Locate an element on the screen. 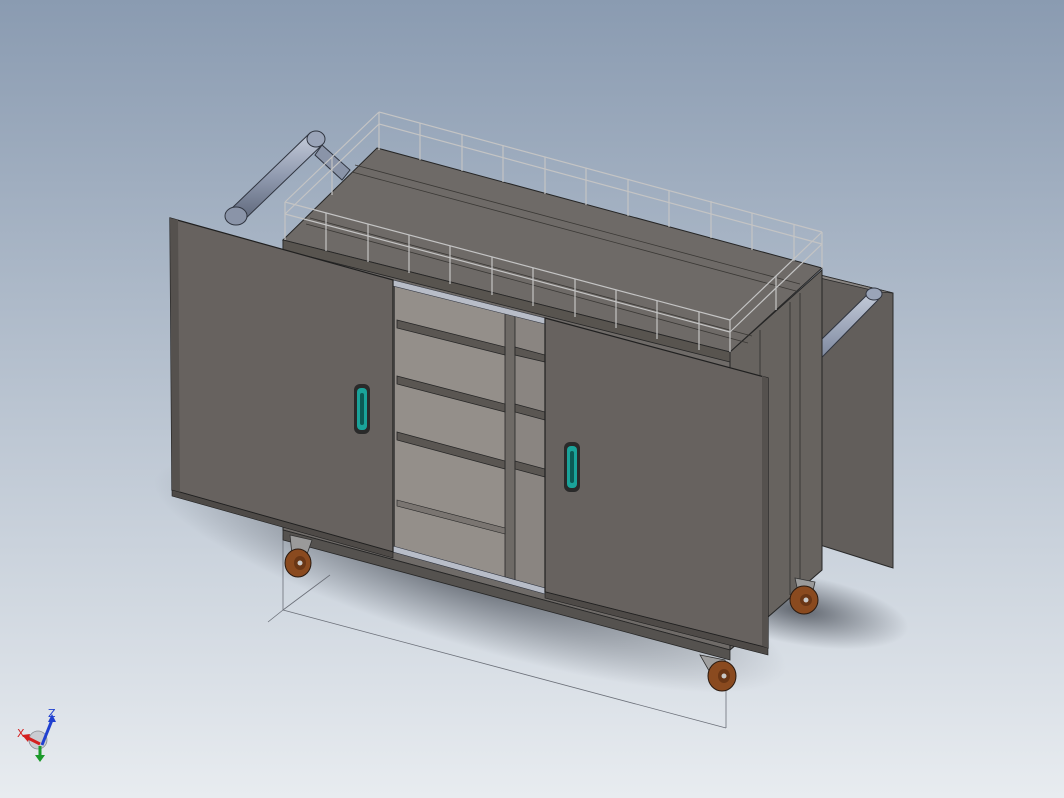 This screenshot has width=1064, height=798. z-axis-label: Z is located at coordinates (52, 713).